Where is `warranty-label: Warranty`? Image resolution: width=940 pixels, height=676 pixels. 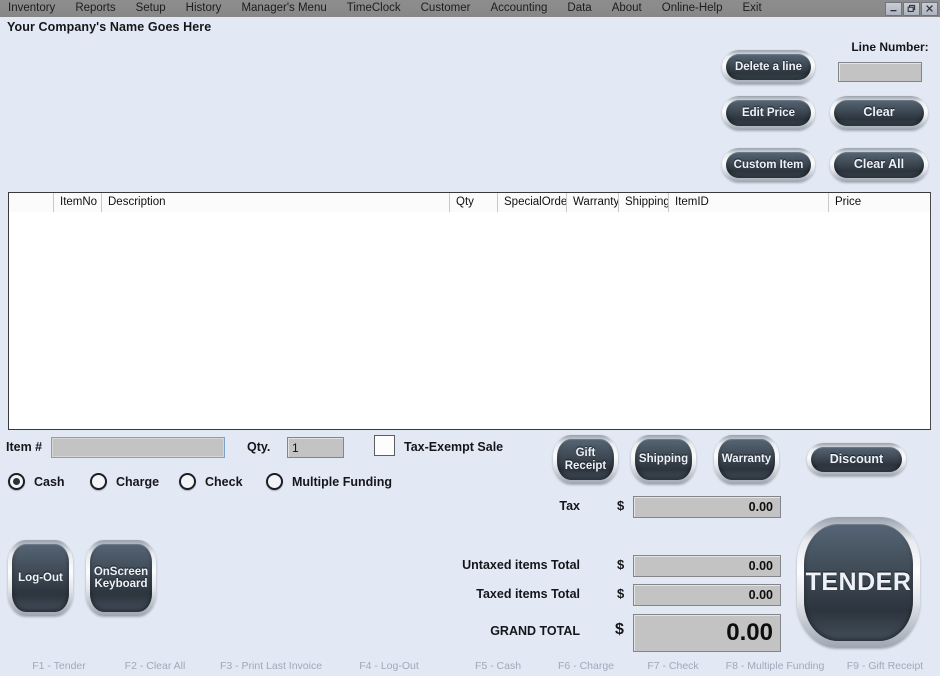
warranty-label: Warranty is located at coordinates (746, 459).